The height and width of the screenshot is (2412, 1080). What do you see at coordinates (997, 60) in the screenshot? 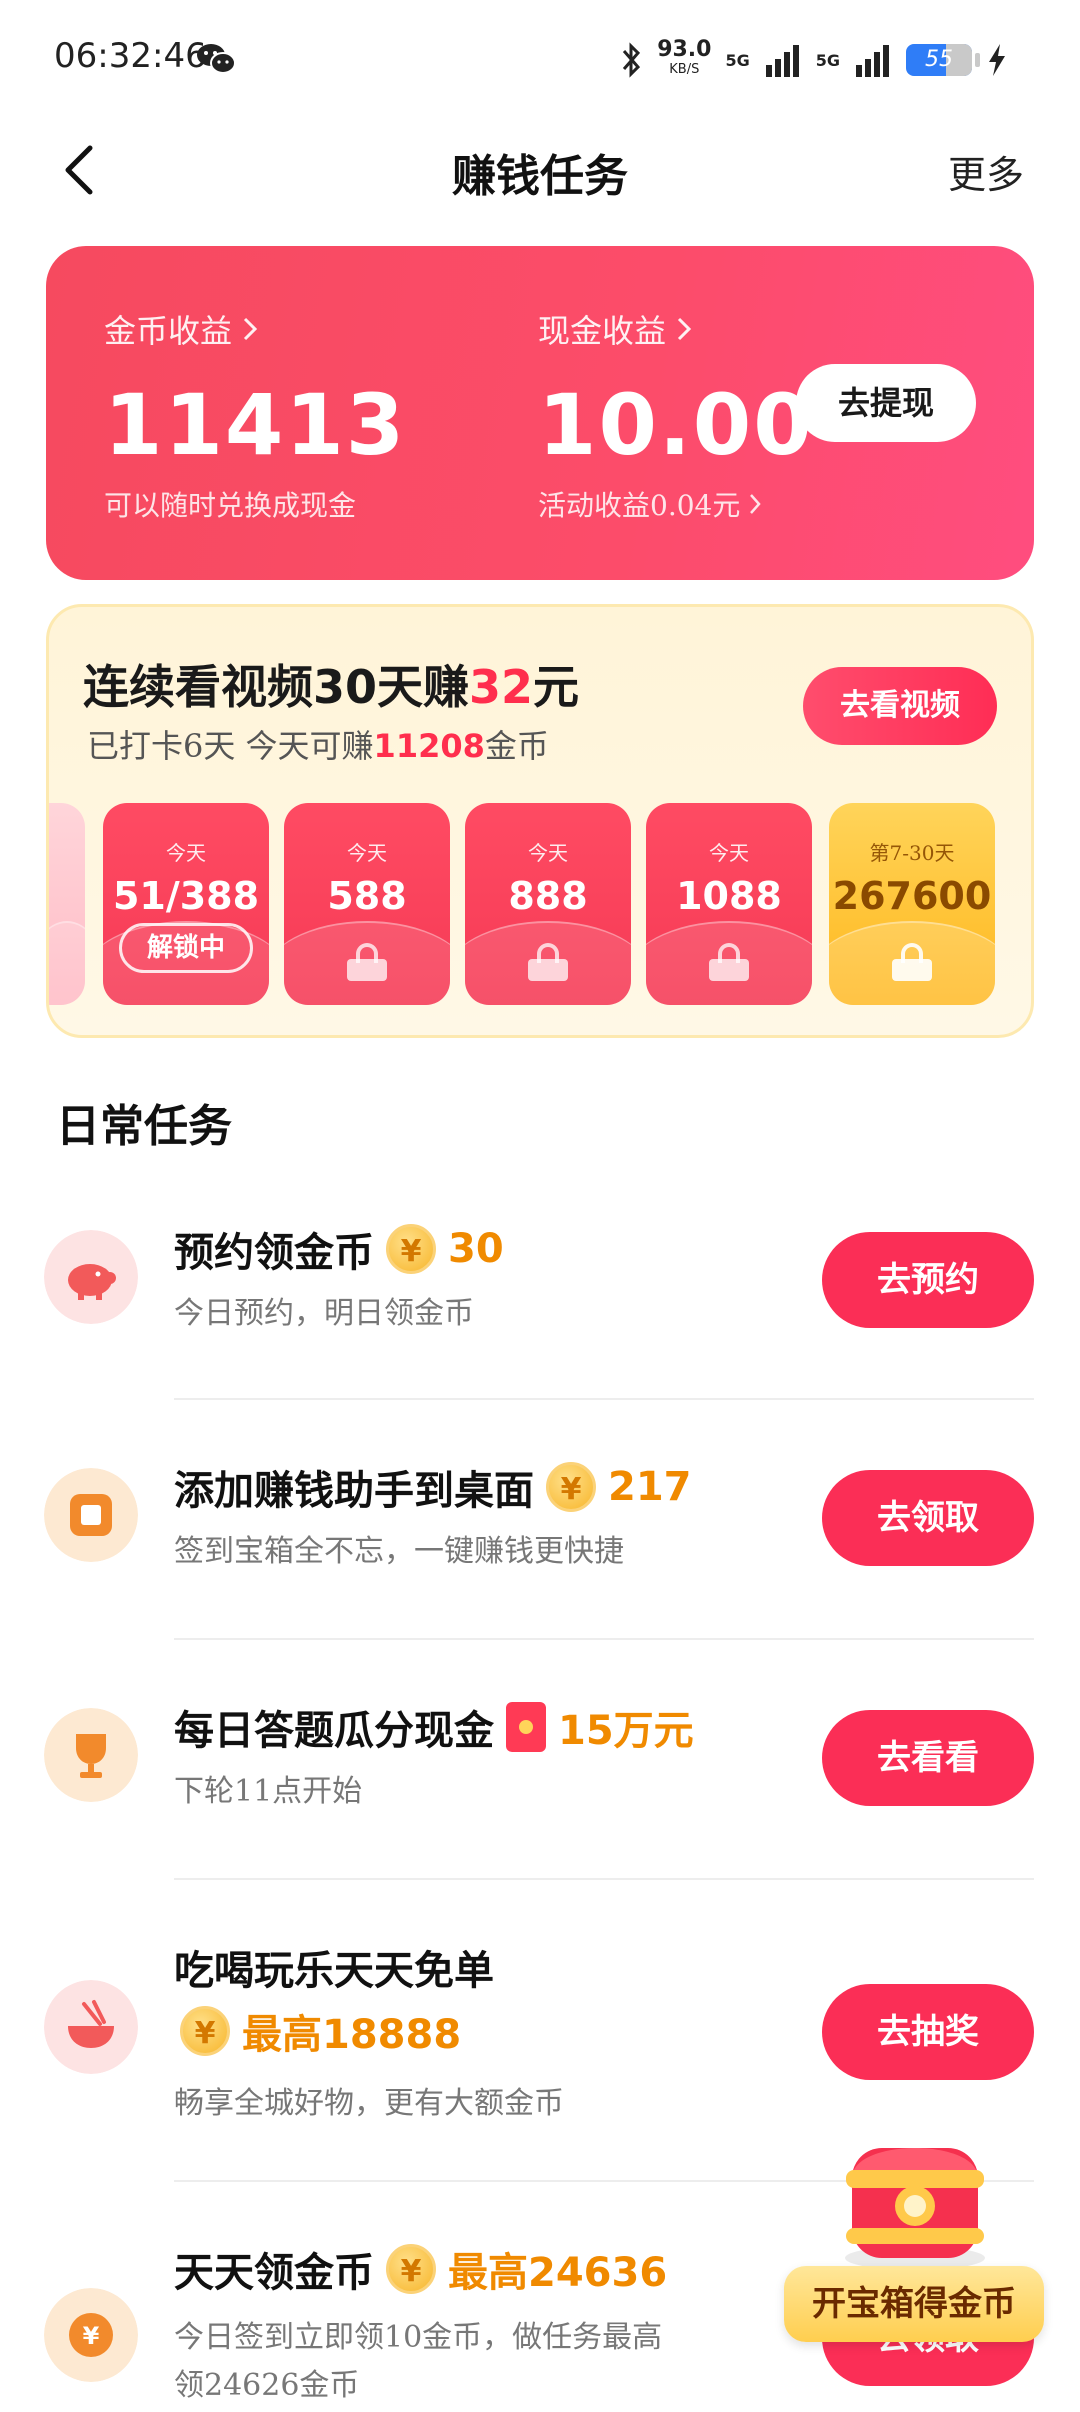
I see `charging-icon` at bounding box center [997, 60].